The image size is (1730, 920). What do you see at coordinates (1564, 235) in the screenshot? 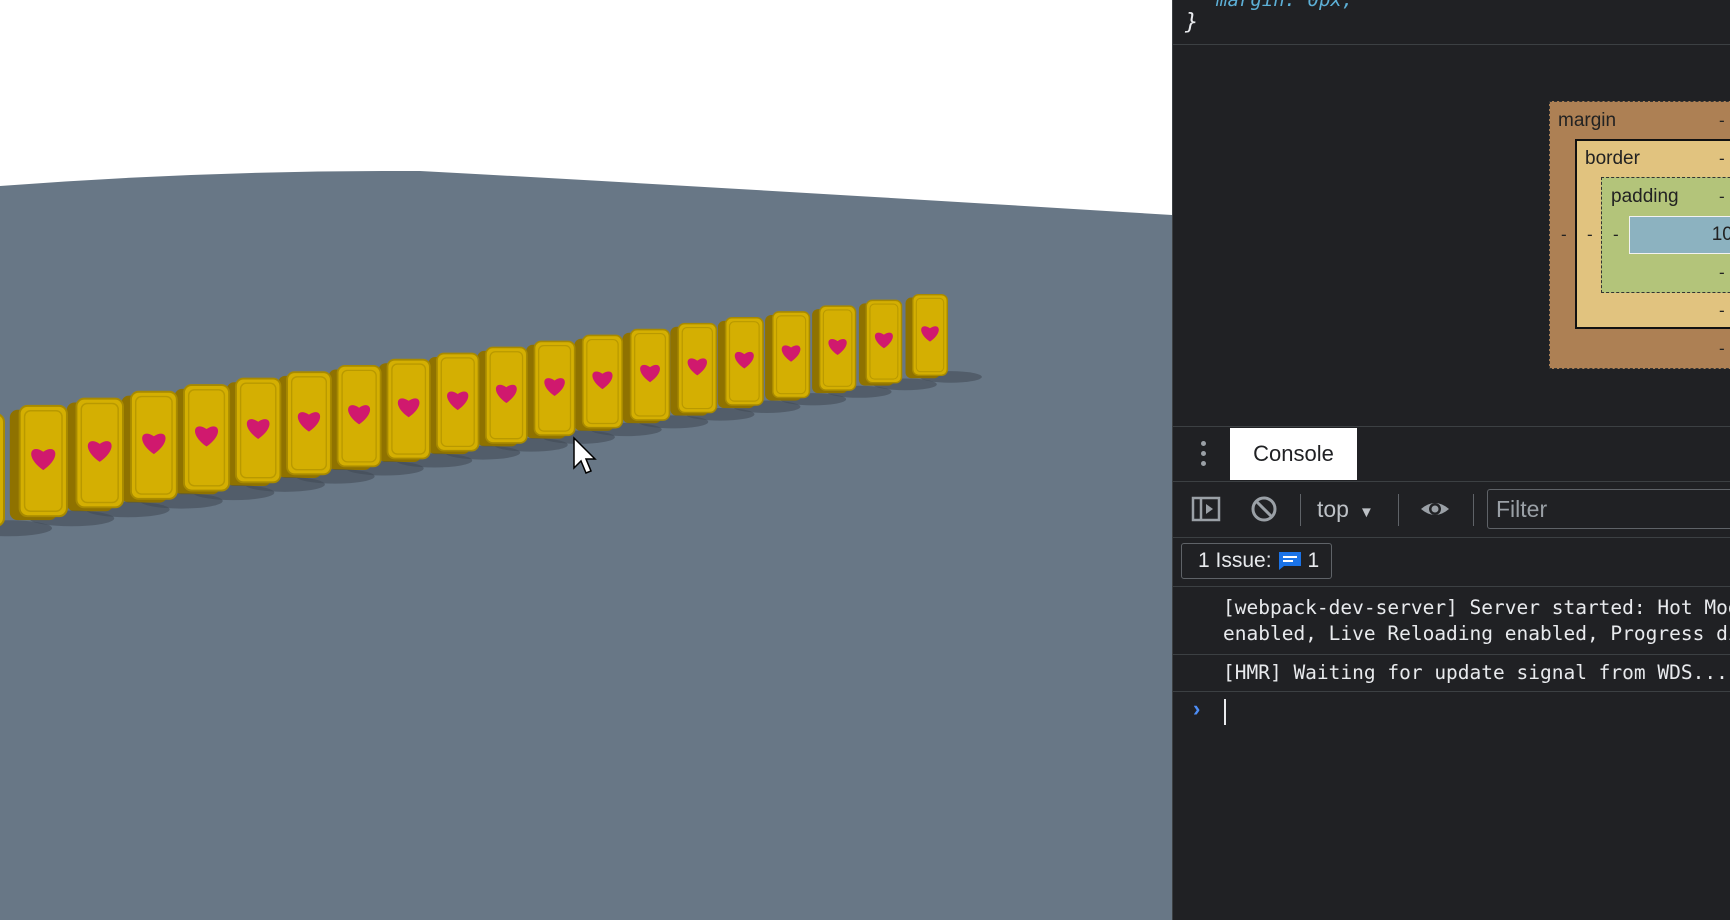
I see `margin-left-value: -` at bounding box center [1564, 235].